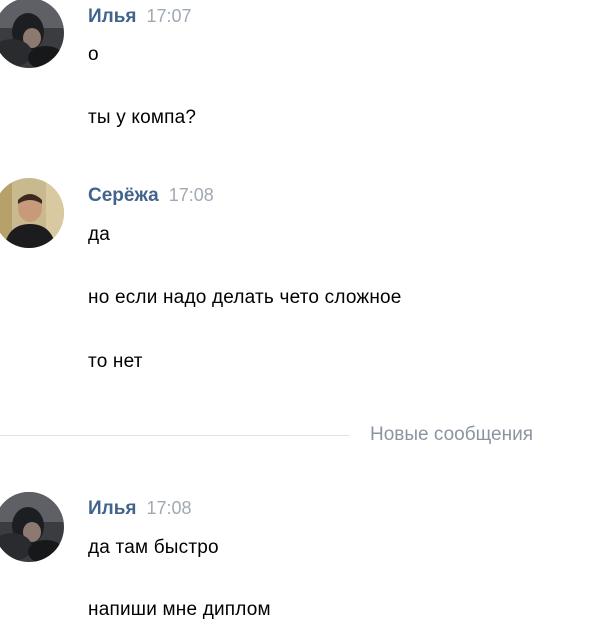 The image size is (604, 637). I want to click on message-time: 17:07, so click(169, 16).